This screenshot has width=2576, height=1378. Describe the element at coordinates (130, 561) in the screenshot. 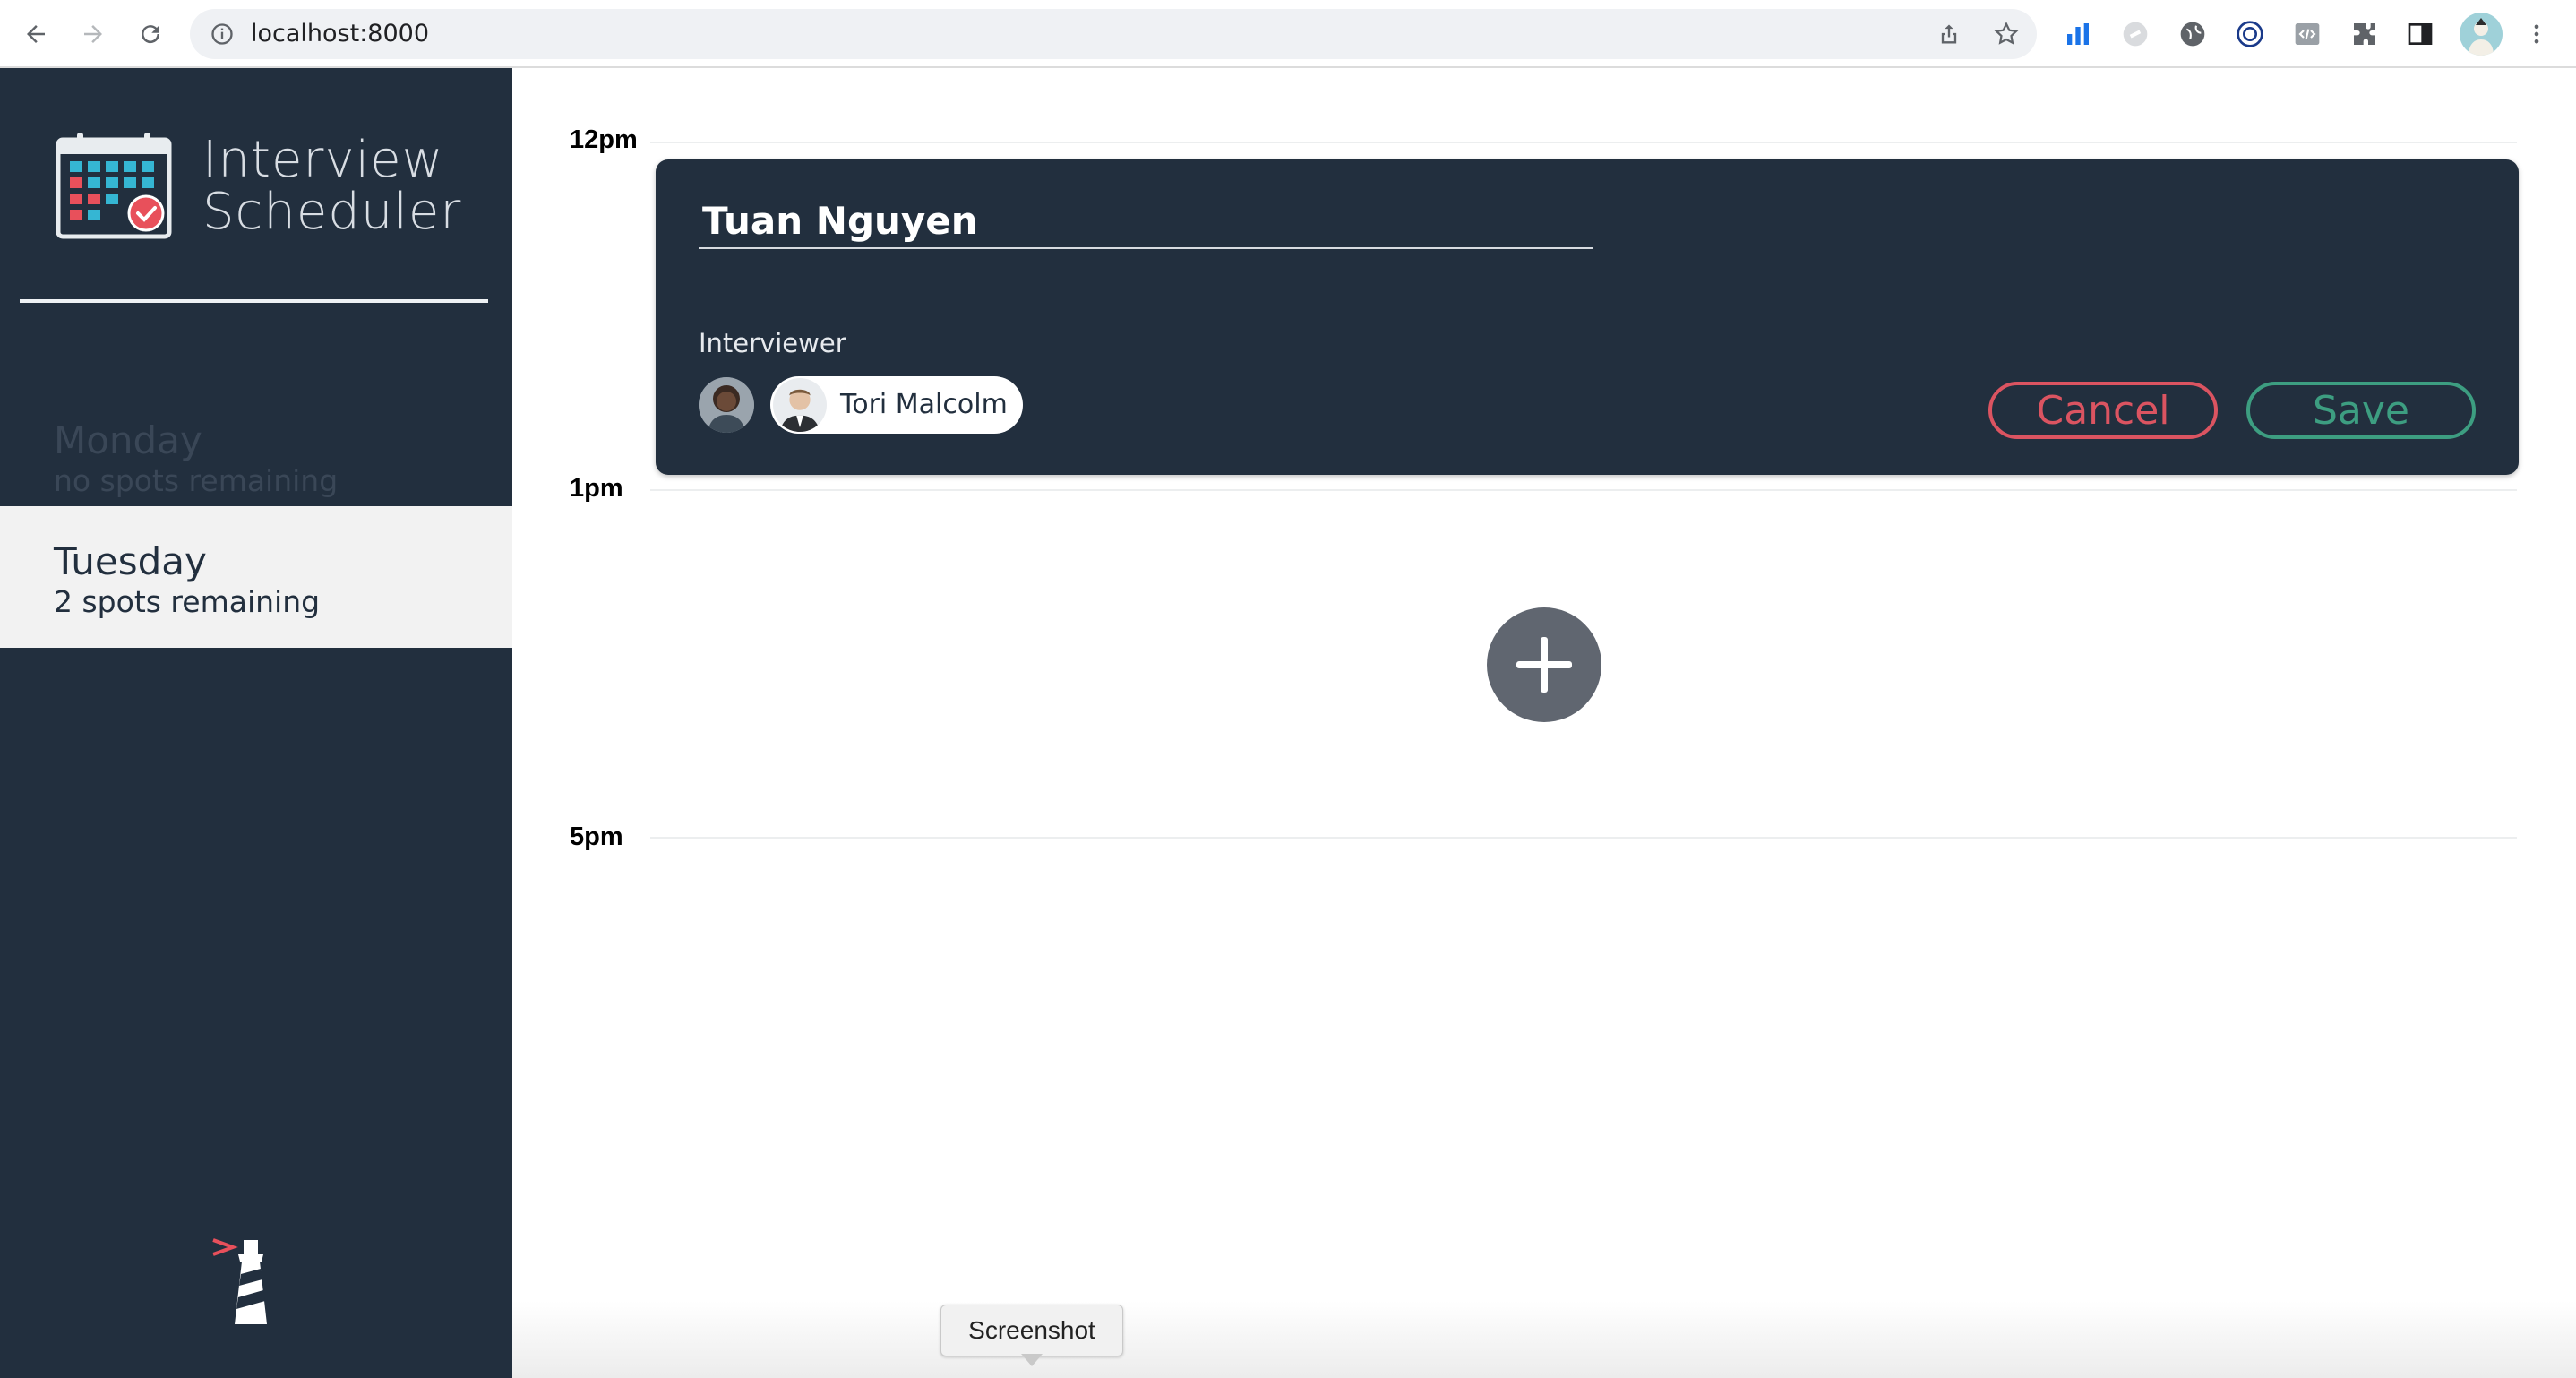

I see `day-name: Tuesday` at that location.